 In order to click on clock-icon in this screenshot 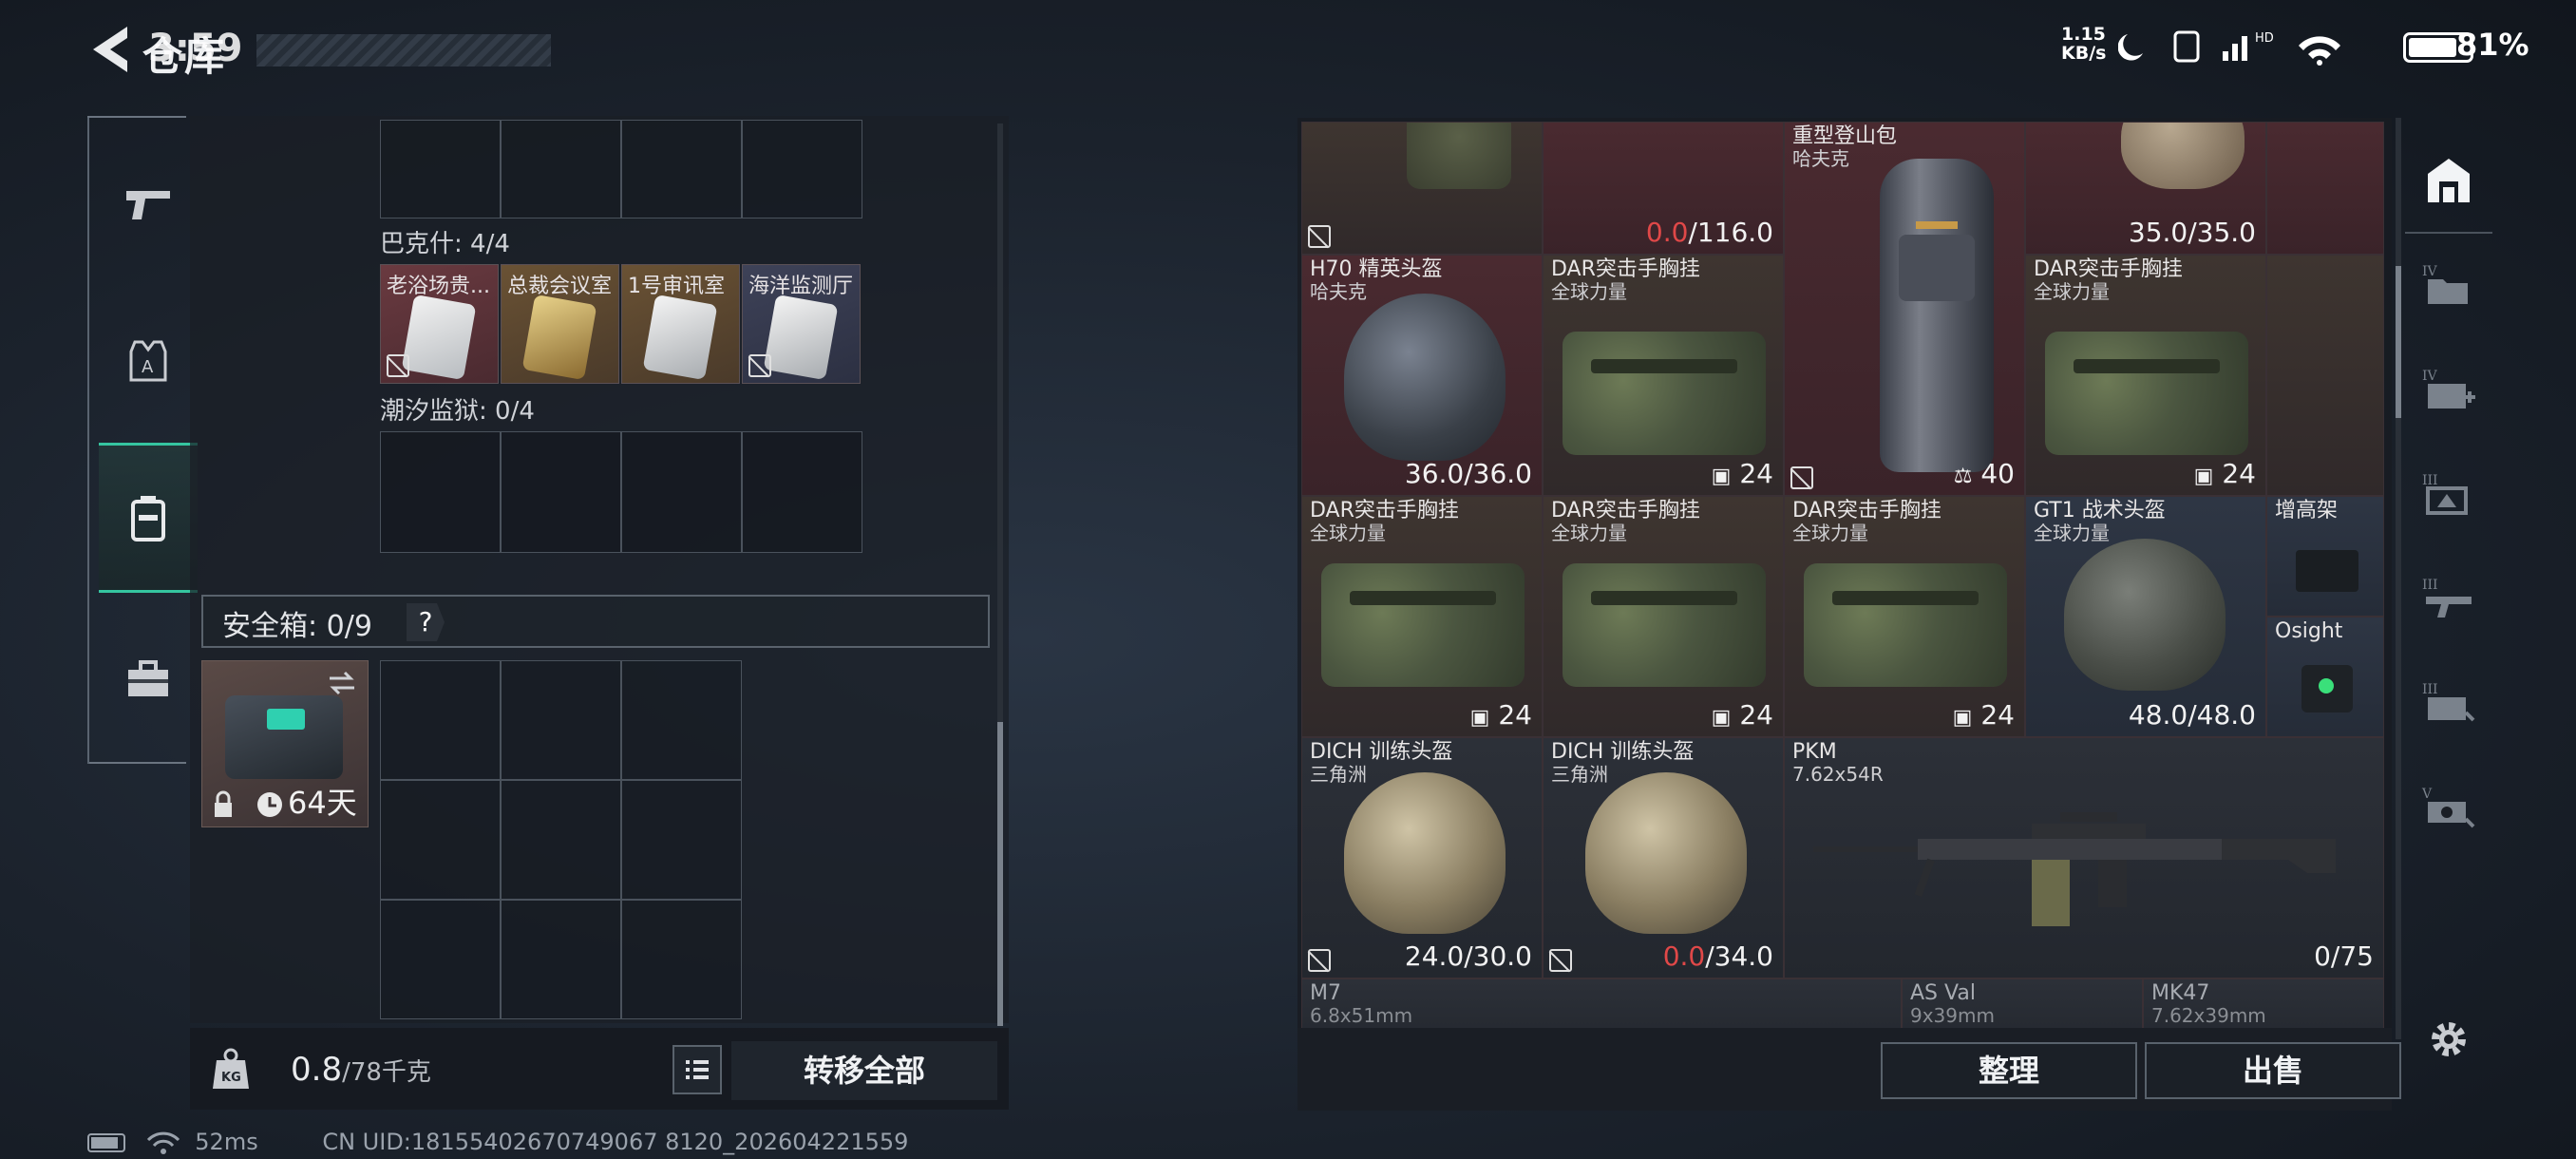, I will do `click(269, 804)`.